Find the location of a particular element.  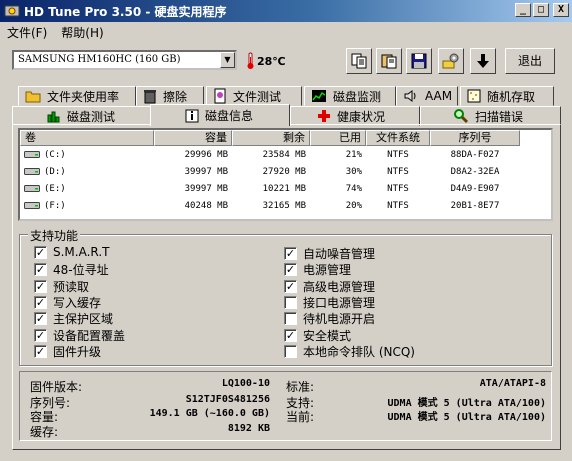

cache-value: 8192 KB is located at coordinates (248, 428).